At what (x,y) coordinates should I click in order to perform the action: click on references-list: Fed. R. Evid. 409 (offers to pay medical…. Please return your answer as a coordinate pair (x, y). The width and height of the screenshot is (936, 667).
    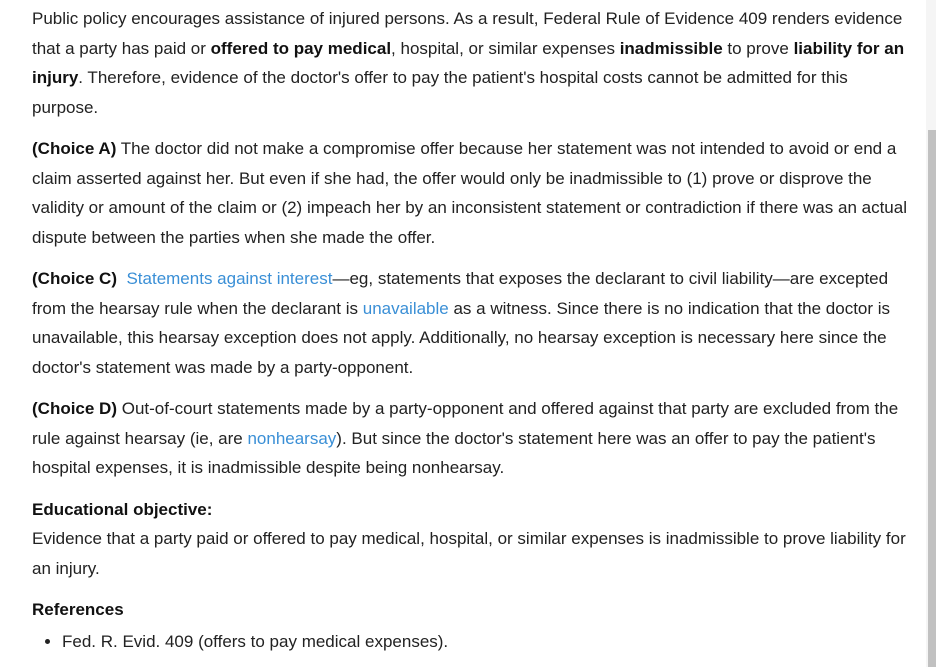
    Looking at the image, I should click on (470, 642).